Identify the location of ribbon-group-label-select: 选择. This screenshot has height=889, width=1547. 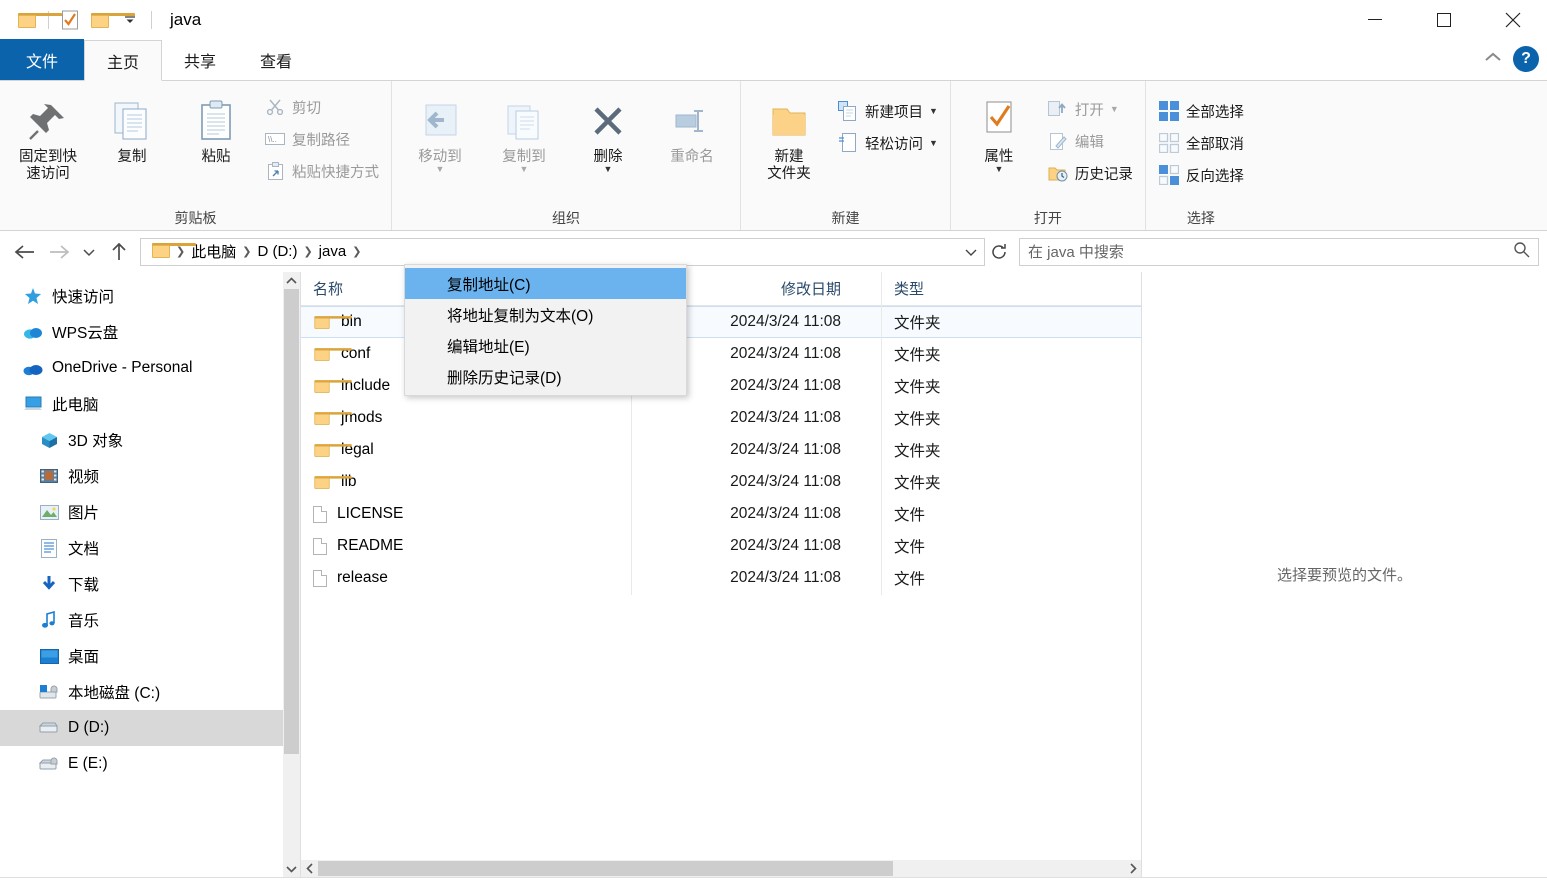
(1200, 218).